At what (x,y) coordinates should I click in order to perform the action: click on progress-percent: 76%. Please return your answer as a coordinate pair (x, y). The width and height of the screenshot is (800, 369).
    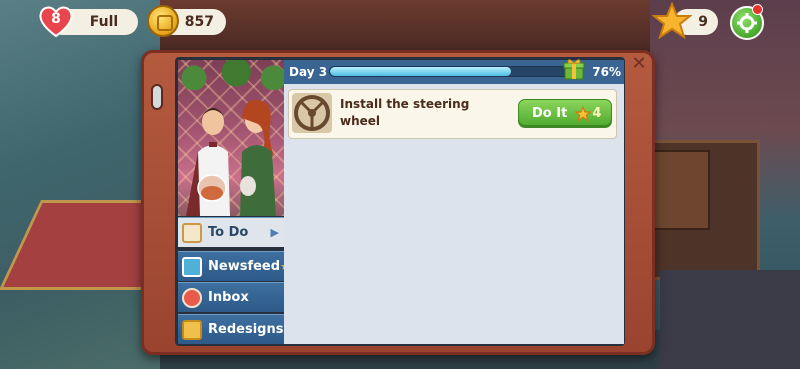
    Looking at the image, I should click on (606, 72).